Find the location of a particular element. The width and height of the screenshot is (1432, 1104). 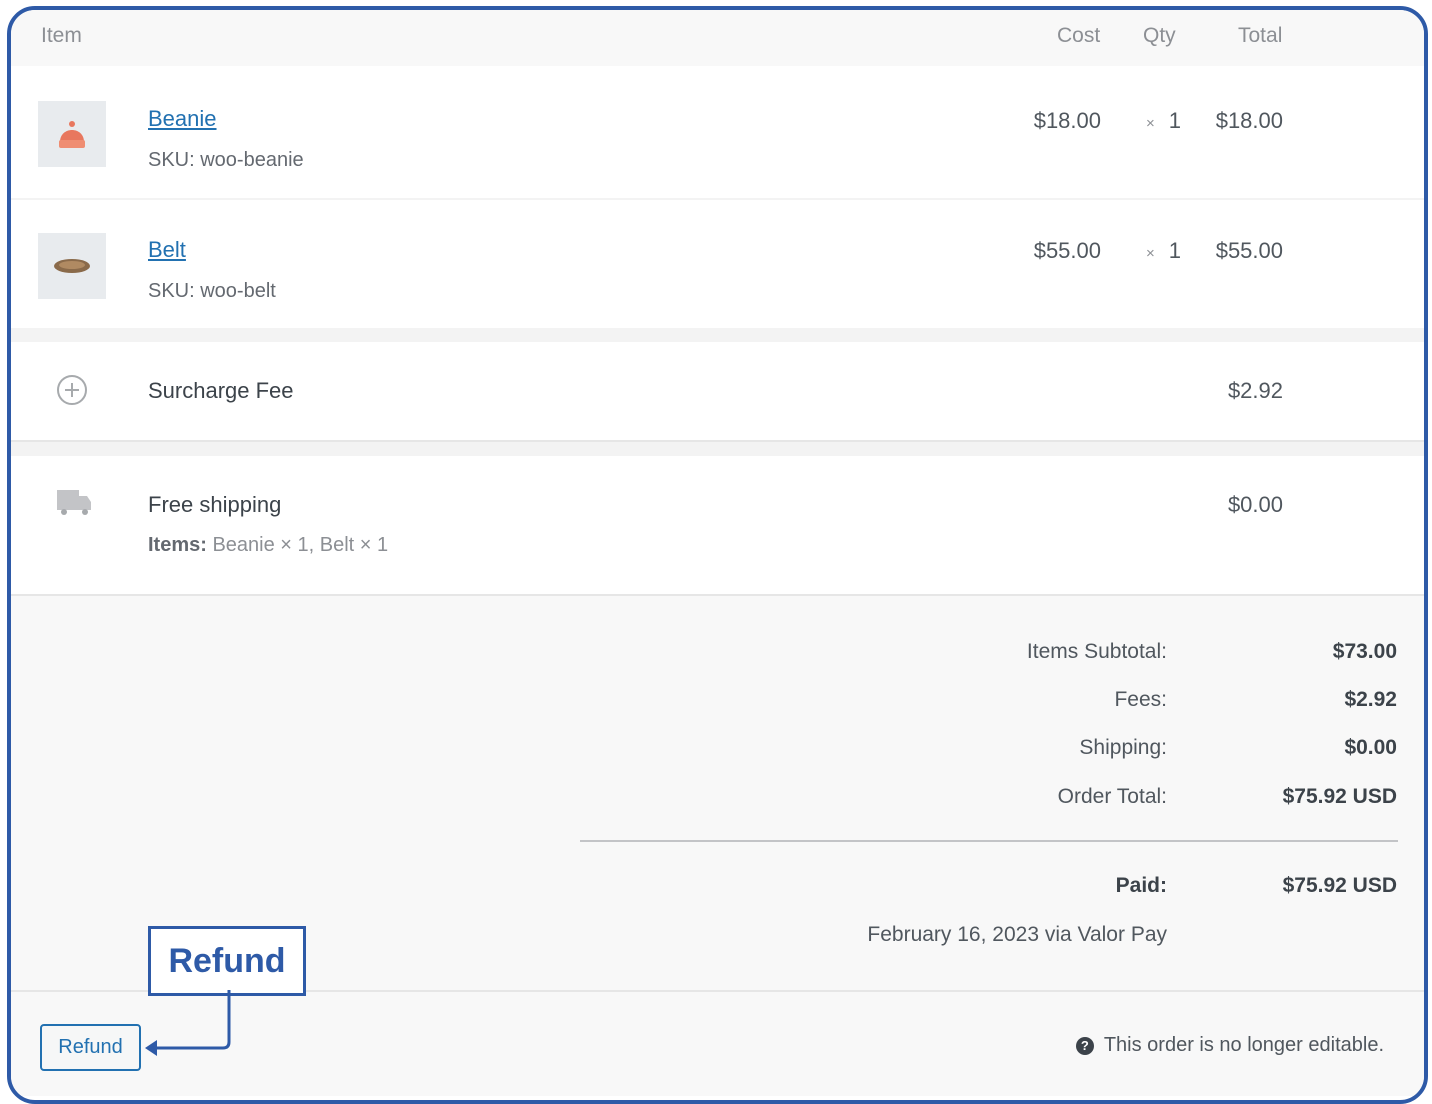

header-total: Total is located at coordinates (1260, 35).